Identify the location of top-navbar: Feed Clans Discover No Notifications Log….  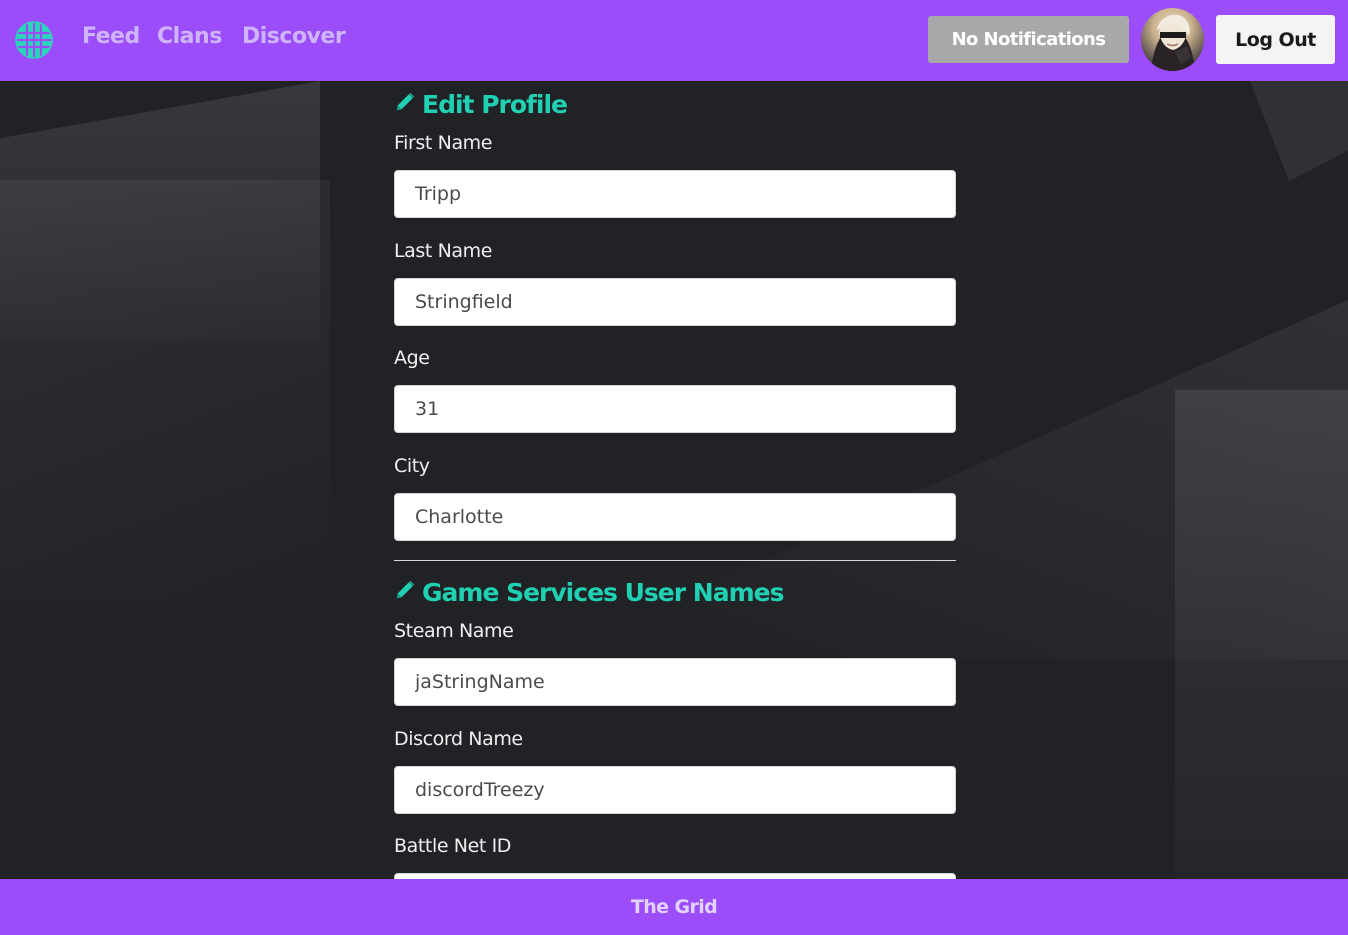
(674, 40).